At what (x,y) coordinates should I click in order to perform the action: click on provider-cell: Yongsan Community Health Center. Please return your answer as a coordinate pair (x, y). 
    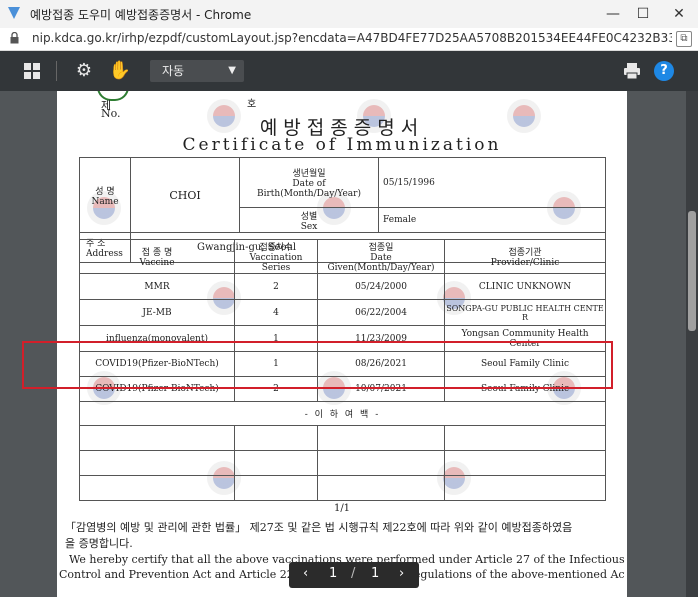
    Looking at the image, I should click on (525, 338).